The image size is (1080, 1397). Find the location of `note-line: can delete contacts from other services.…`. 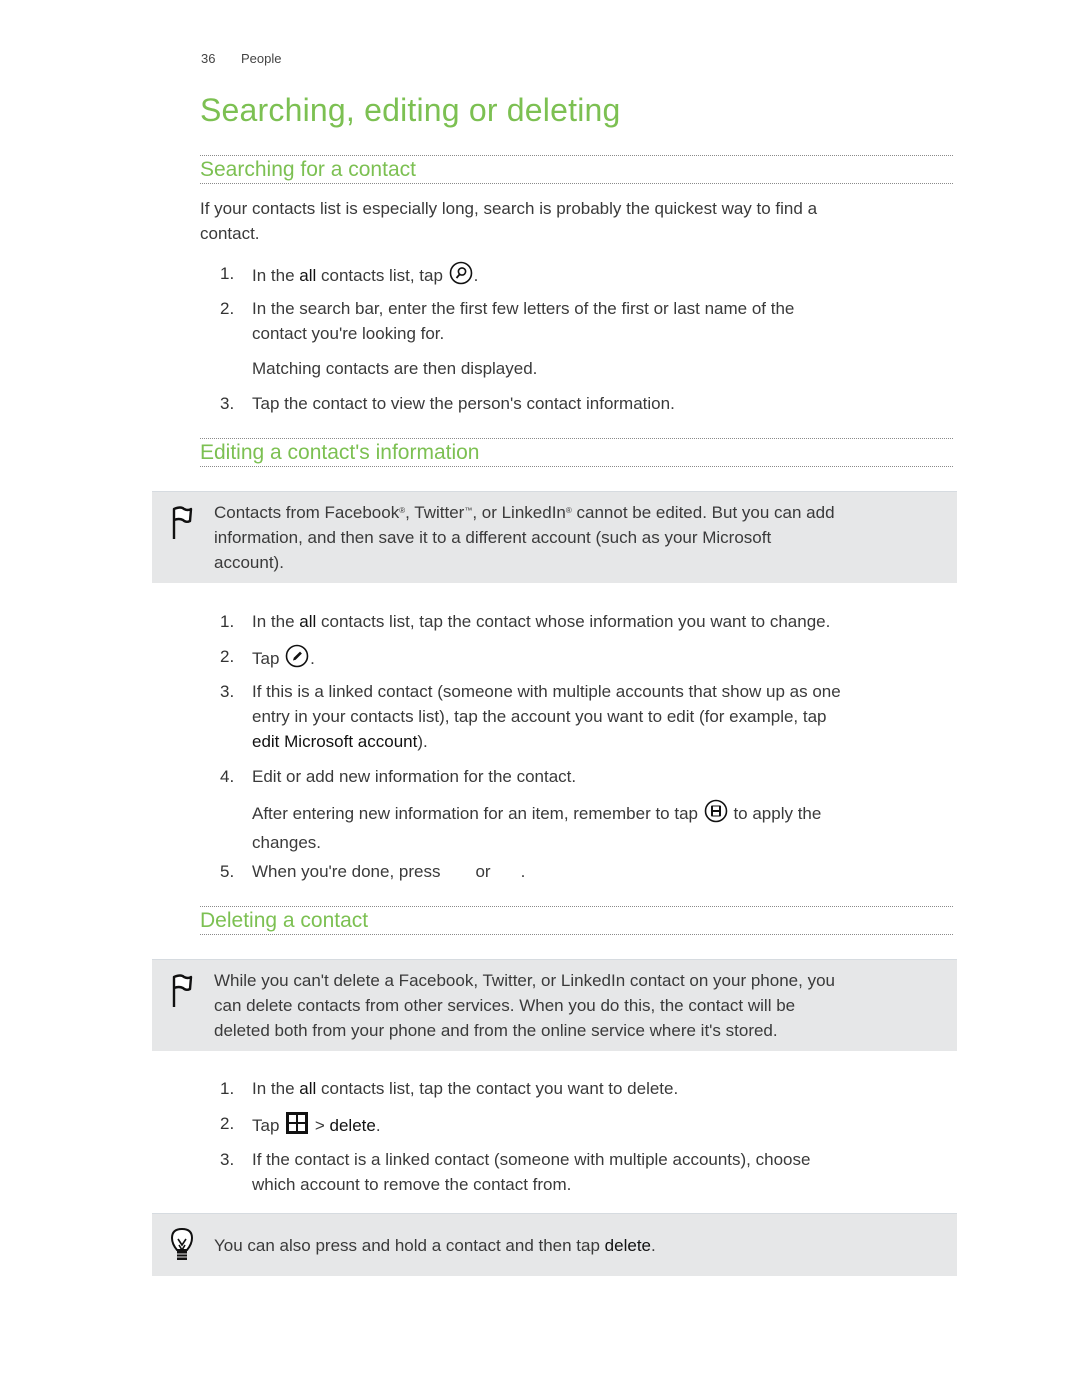

note-line: can delete contacts from other services.… is located at coordinates (505, 1005).